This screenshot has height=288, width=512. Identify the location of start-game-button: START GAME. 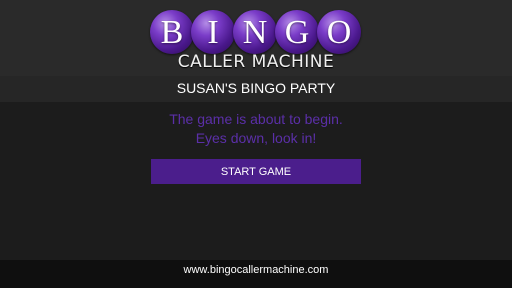
(256, 171).